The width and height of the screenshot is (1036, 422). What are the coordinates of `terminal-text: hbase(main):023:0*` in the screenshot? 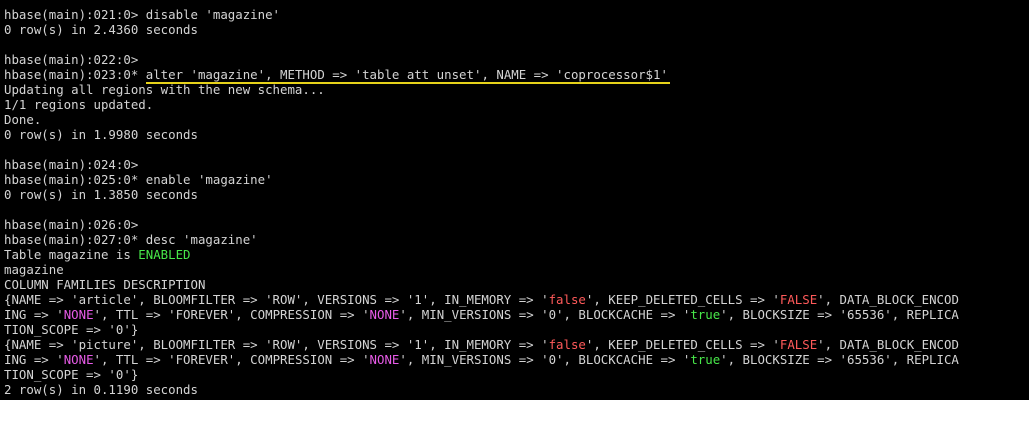 It's located at (75, 74).